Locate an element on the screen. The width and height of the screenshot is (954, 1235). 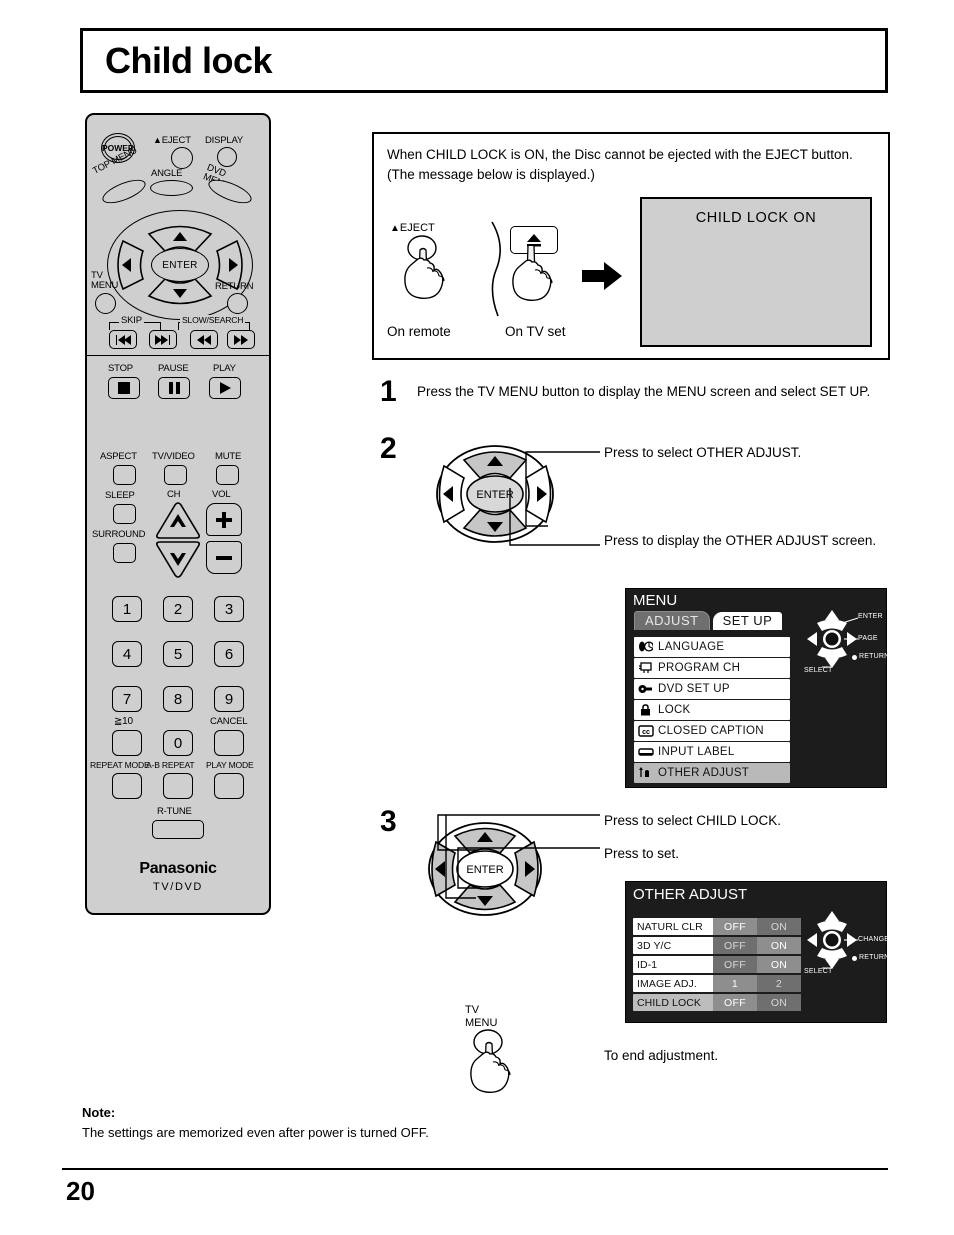
eject-button is located at coordinates (182, 158).